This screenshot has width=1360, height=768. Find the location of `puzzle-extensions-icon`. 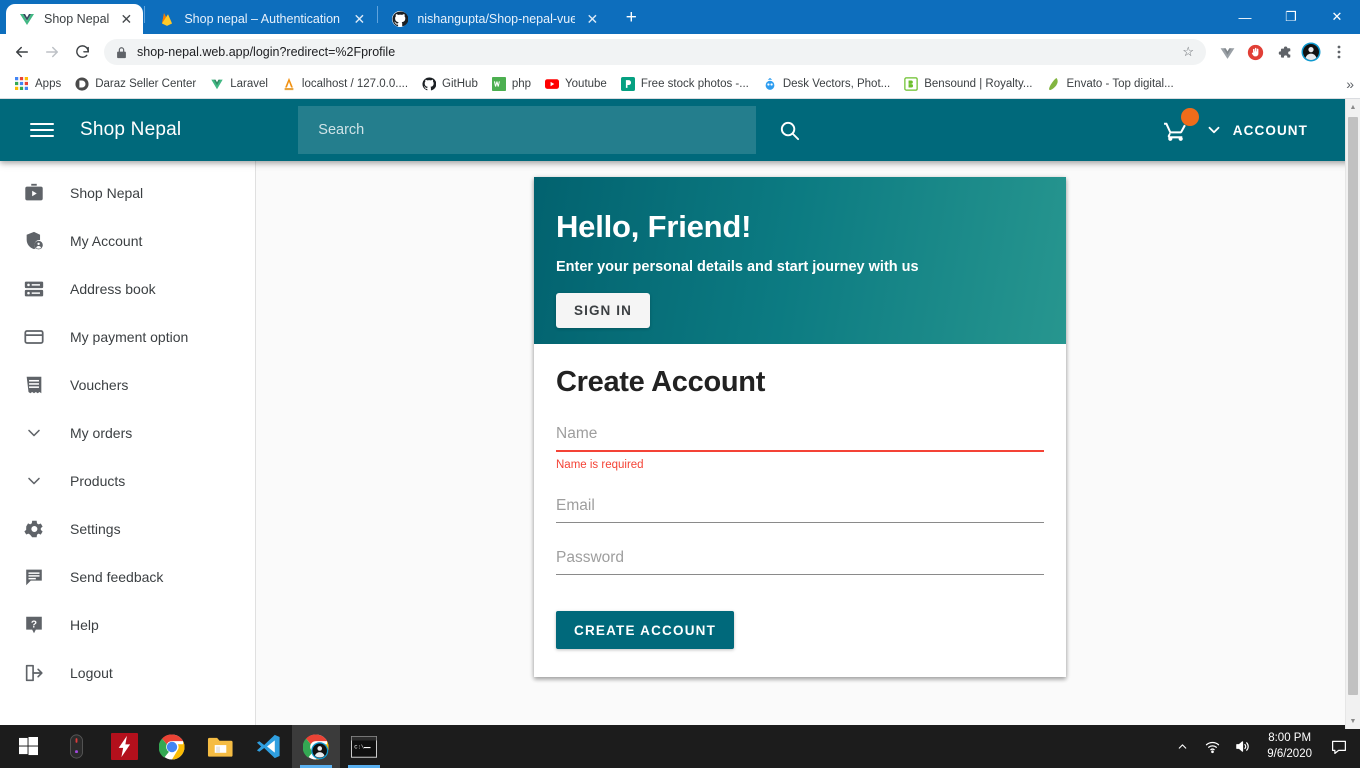

puzzle-extensions-icon is located at coordinates (1283, 52).